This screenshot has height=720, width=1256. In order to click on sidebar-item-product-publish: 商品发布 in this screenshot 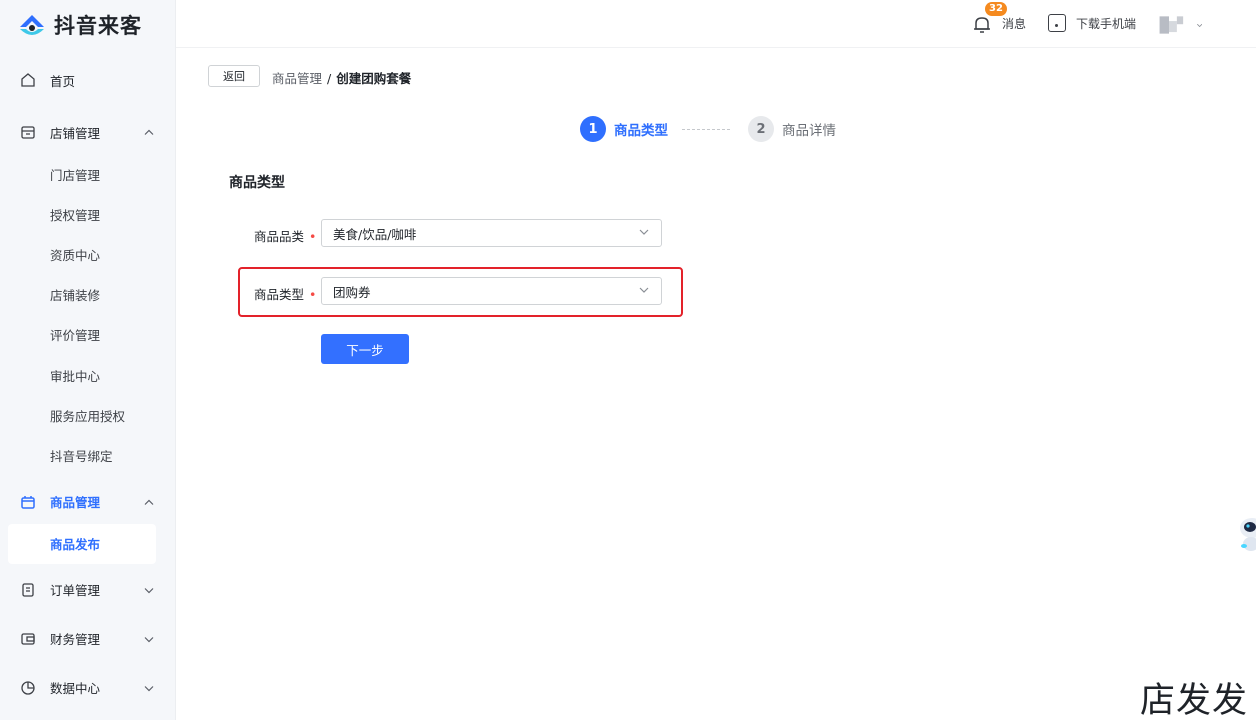, I will do `click(82, 543)`.